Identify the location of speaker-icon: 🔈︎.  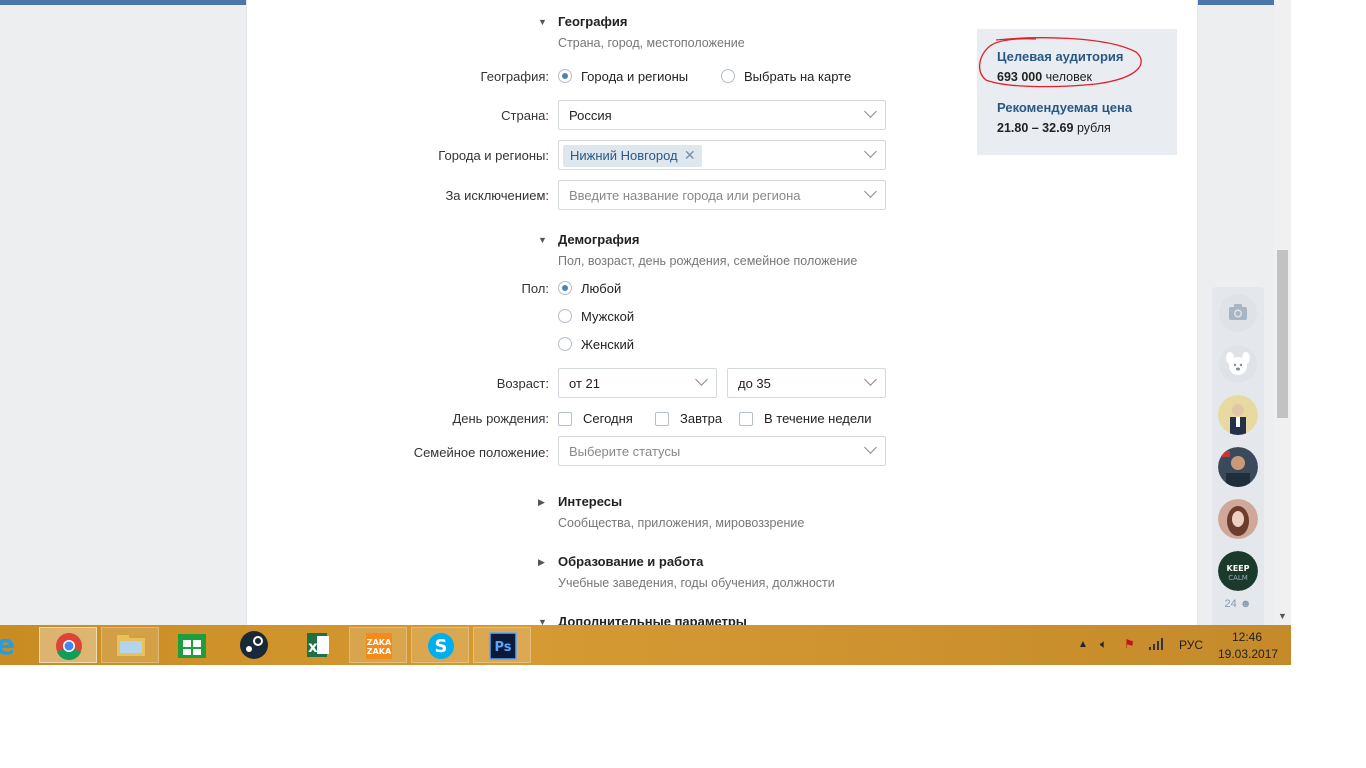
(1103, 644).